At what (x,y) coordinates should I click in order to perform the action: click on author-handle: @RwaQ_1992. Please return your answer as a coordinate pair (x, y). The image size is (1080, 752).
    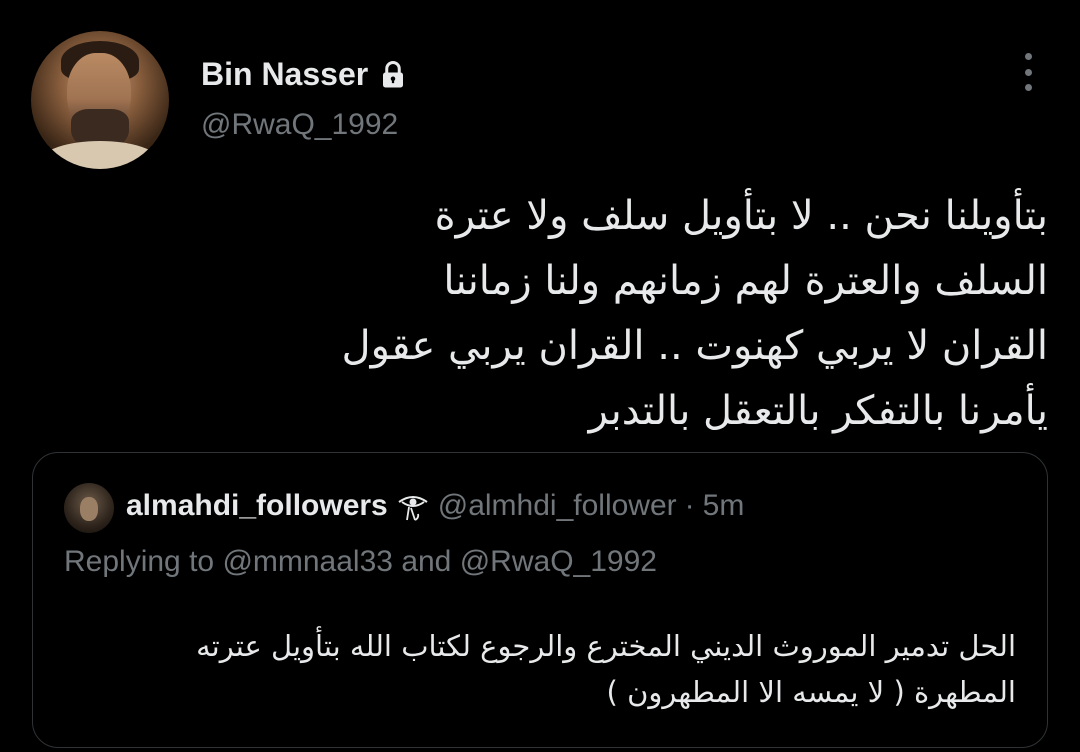
    Looking at the image, I should click on (299, 125).